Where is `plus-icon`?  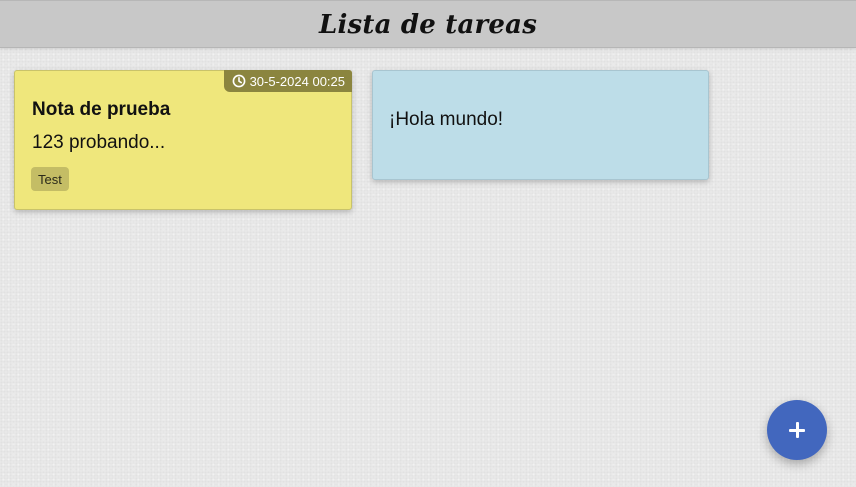
plus-icon is located at coordinates (797, 430).